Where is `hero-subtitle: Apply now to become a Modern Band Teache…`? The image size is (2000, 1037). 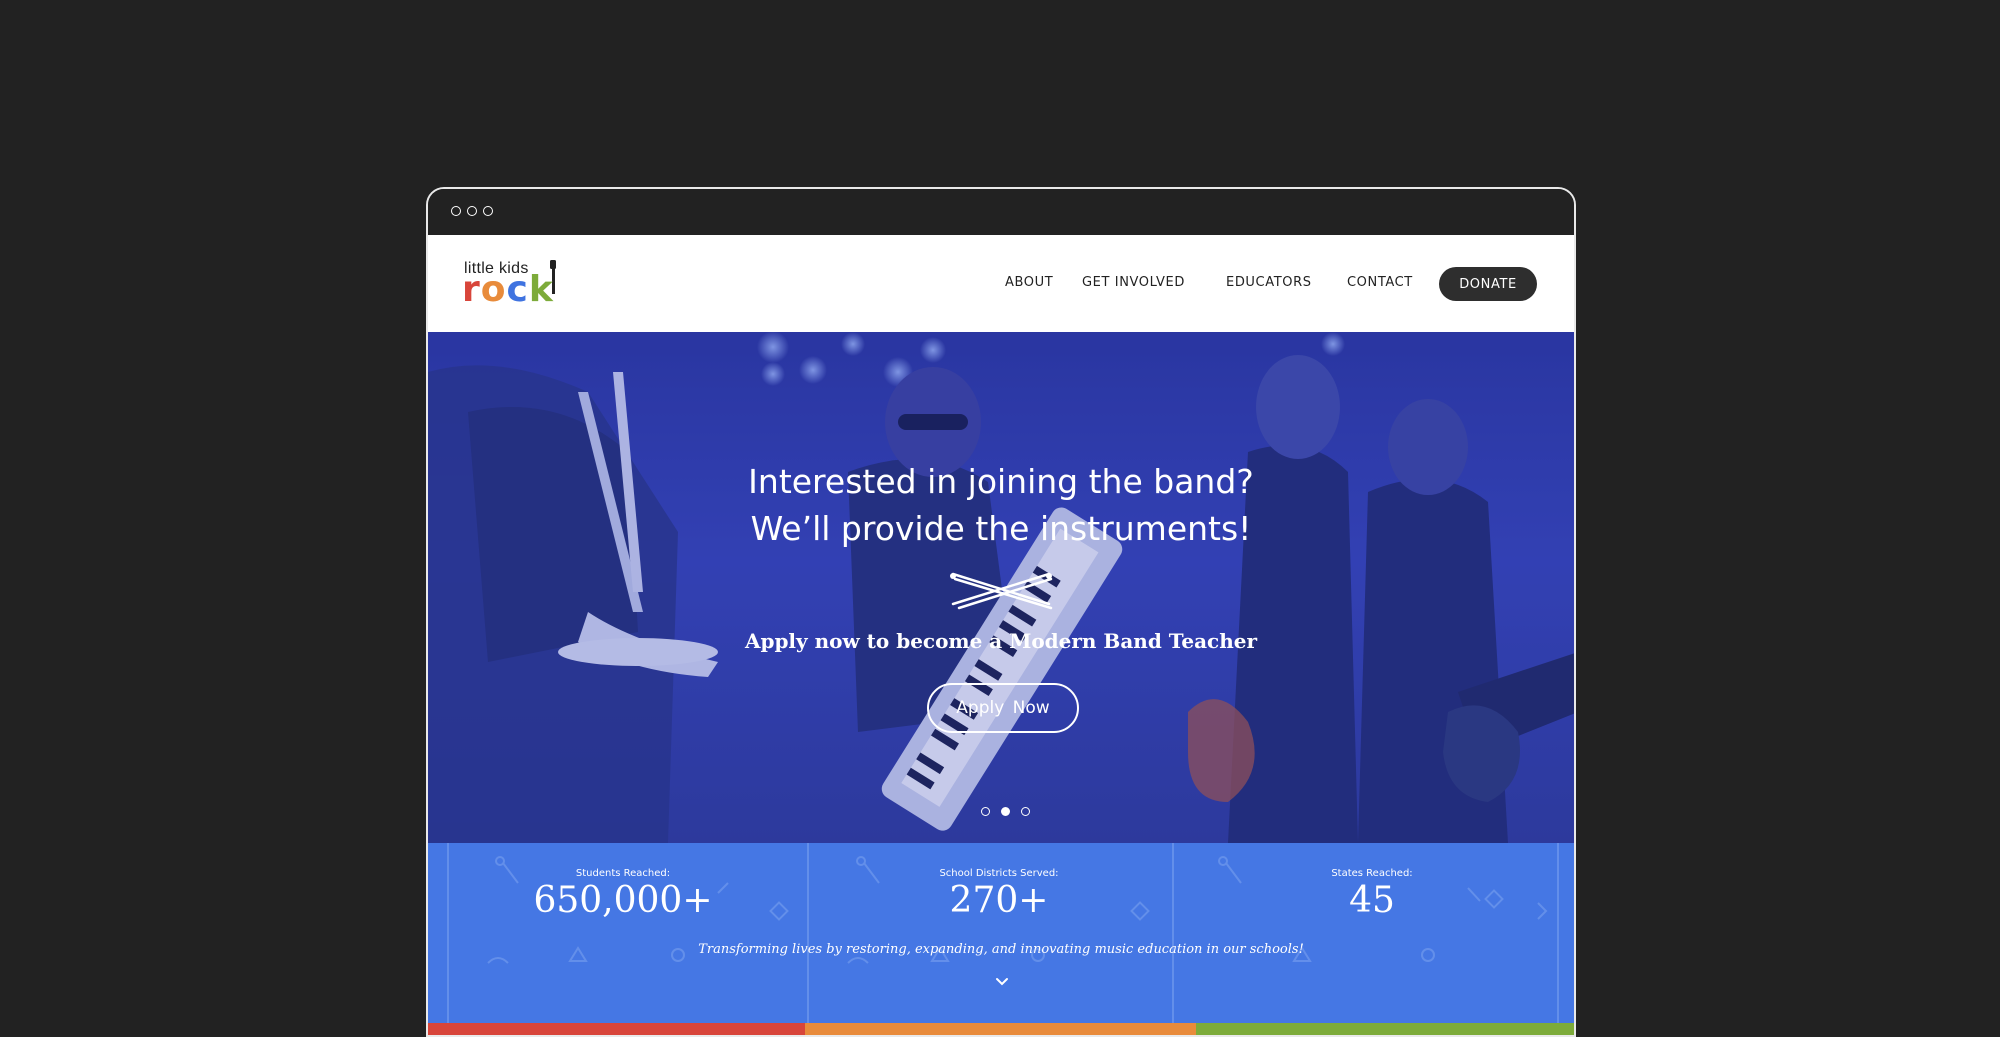
hero-subtitle: Apply now to become a Modern Band Teache… is located at coordinates (1001, 641).